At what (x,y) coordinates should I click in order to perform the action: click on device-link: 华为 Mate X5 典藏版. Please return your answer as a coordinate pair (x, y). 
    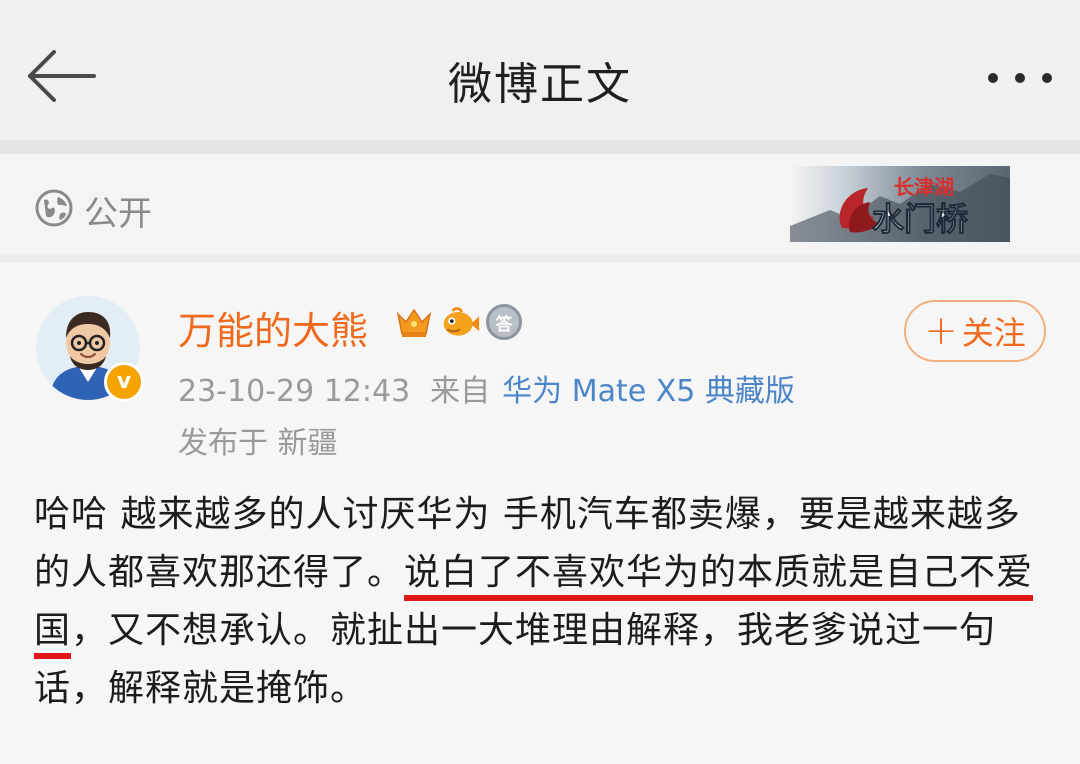
    Looking at the image, I should click on (648, 391).